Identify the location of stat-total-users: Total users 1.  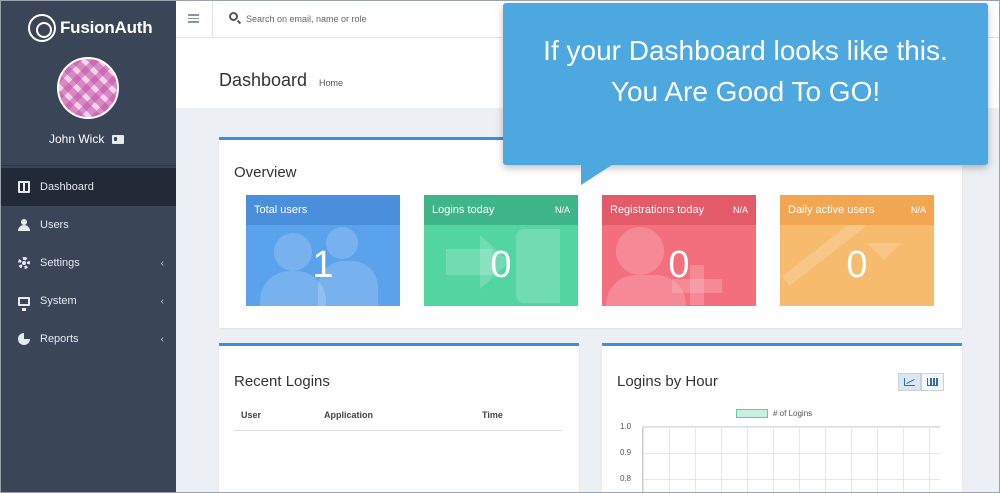
(323, 250).